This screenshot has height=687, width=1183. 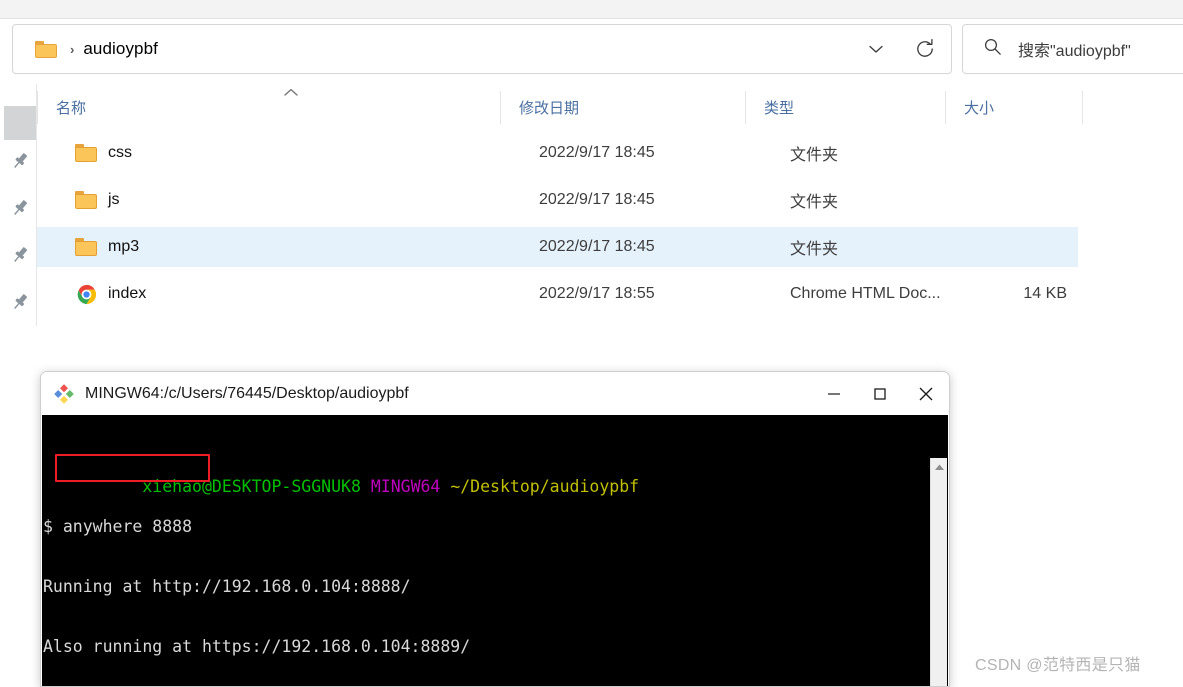 I want to click on file-name: js, so click(x=114, y=199).